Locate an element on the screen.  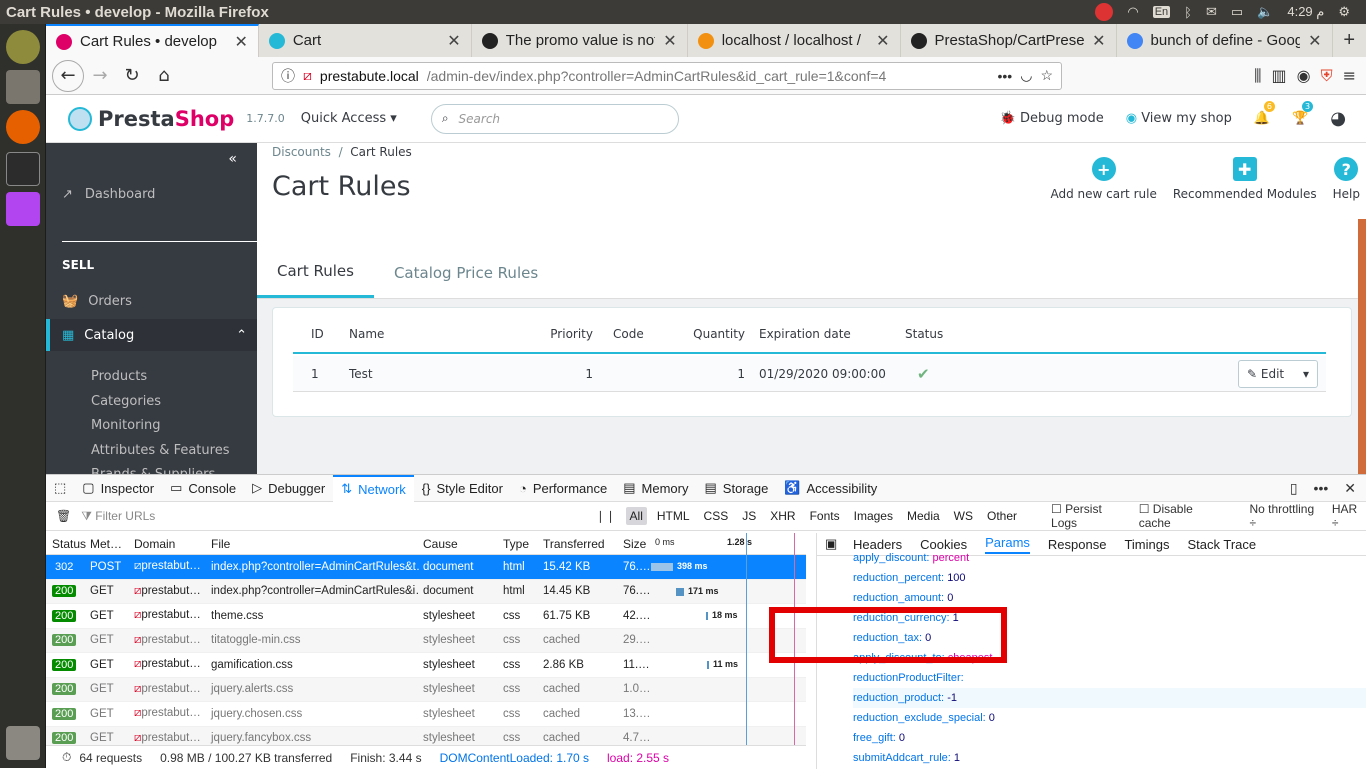
filter-js: JS is located at coordinates (749, 516).